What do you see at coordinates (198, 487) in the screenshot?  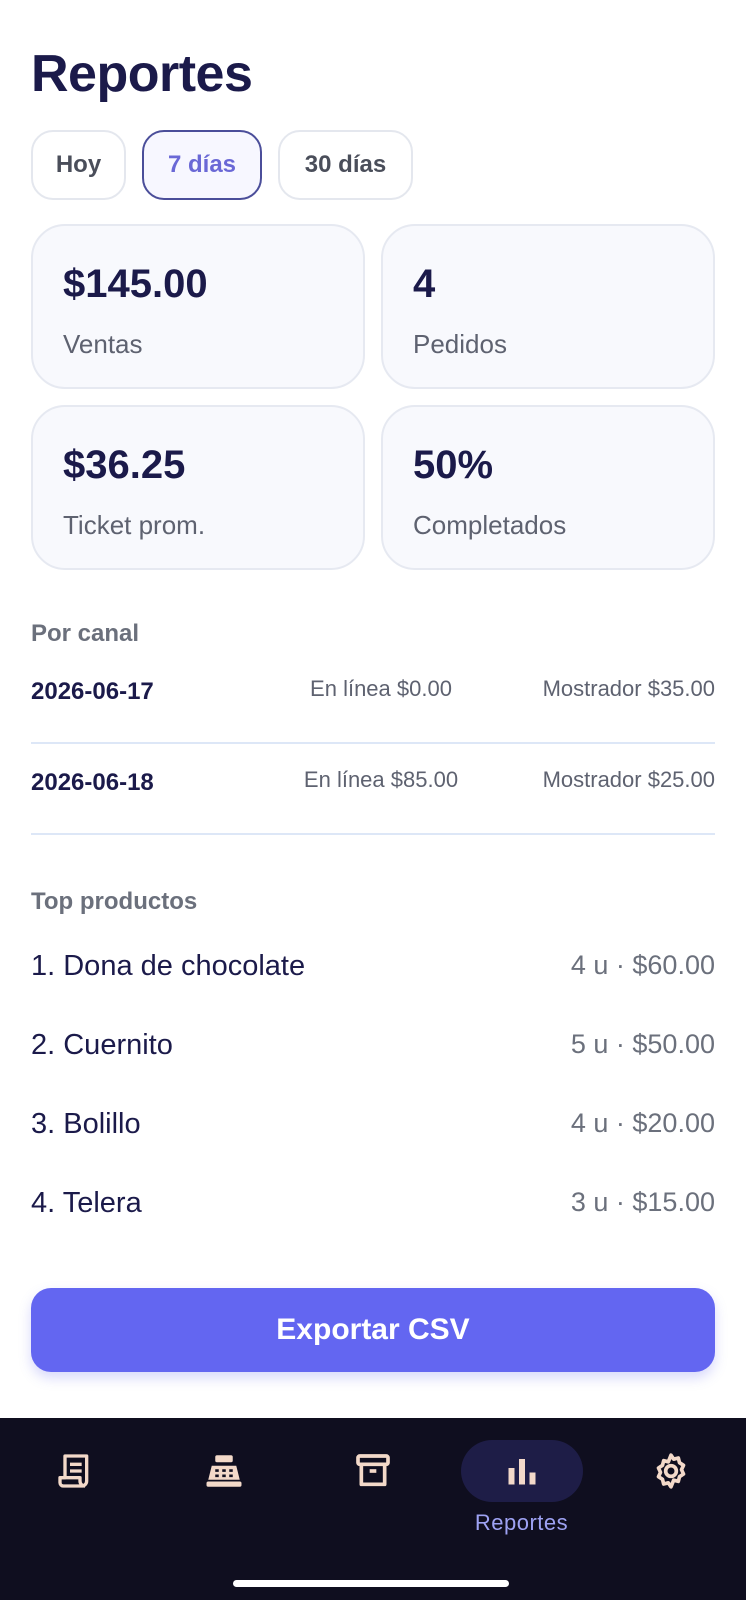 I see `stat-card-avg-ticket: $36.25 Ticket prom.` at bounding box center [198, 487].